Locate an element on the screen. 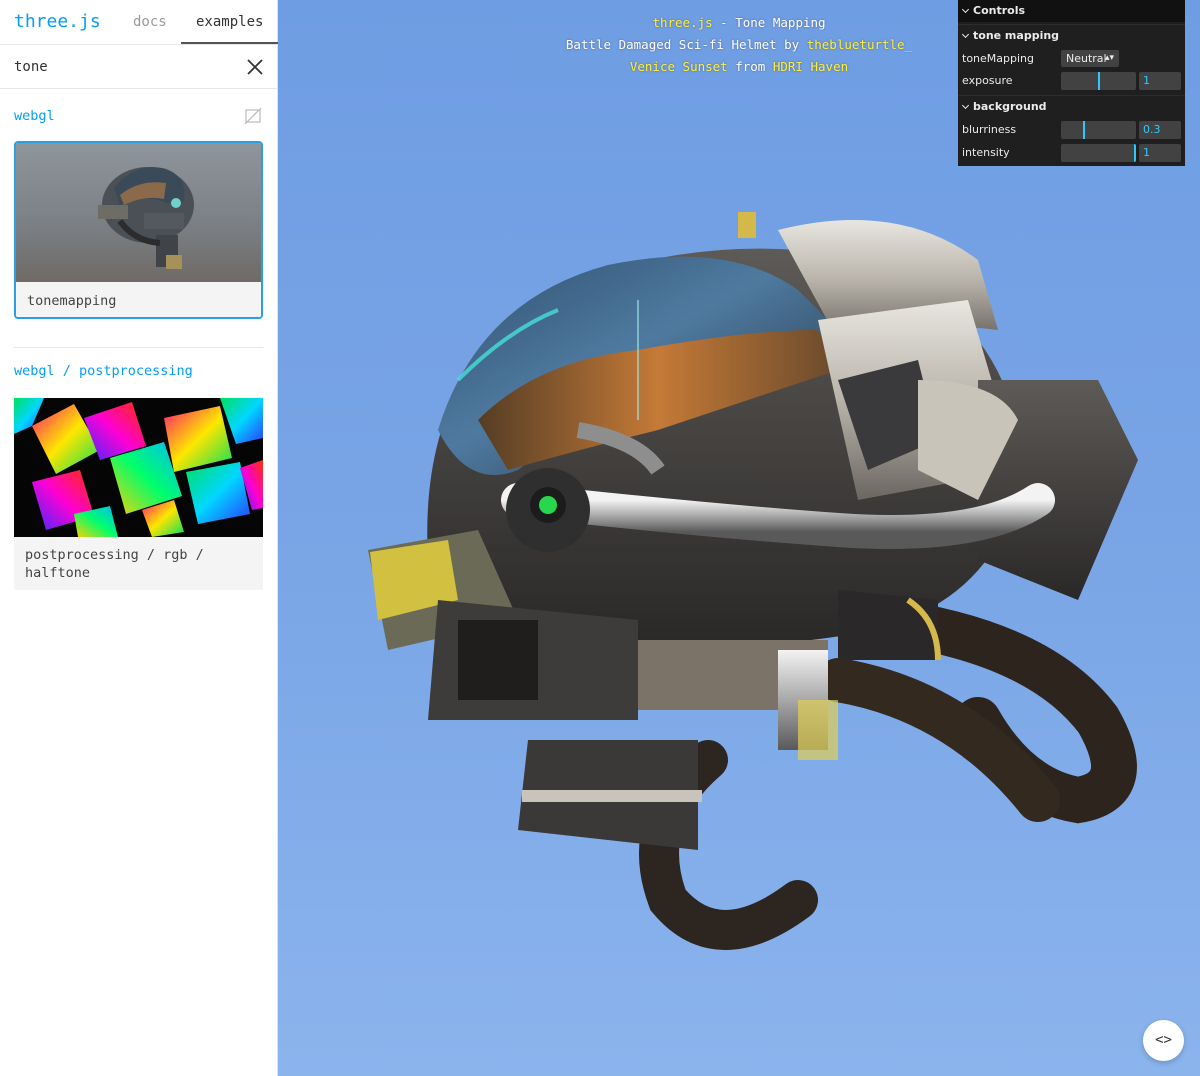  sidebar-header: three.js docs examples is located at coordinates (139, 22).